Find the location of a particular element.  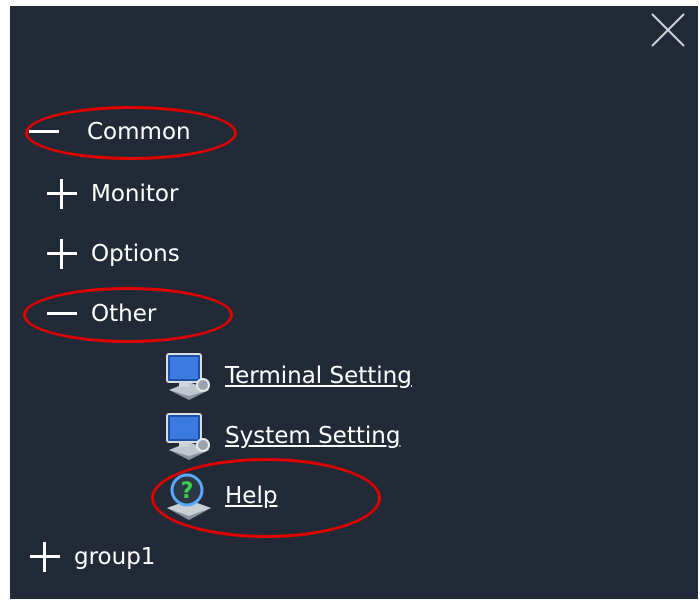

tree-node-label: Other is located at coordinates (124, 314).